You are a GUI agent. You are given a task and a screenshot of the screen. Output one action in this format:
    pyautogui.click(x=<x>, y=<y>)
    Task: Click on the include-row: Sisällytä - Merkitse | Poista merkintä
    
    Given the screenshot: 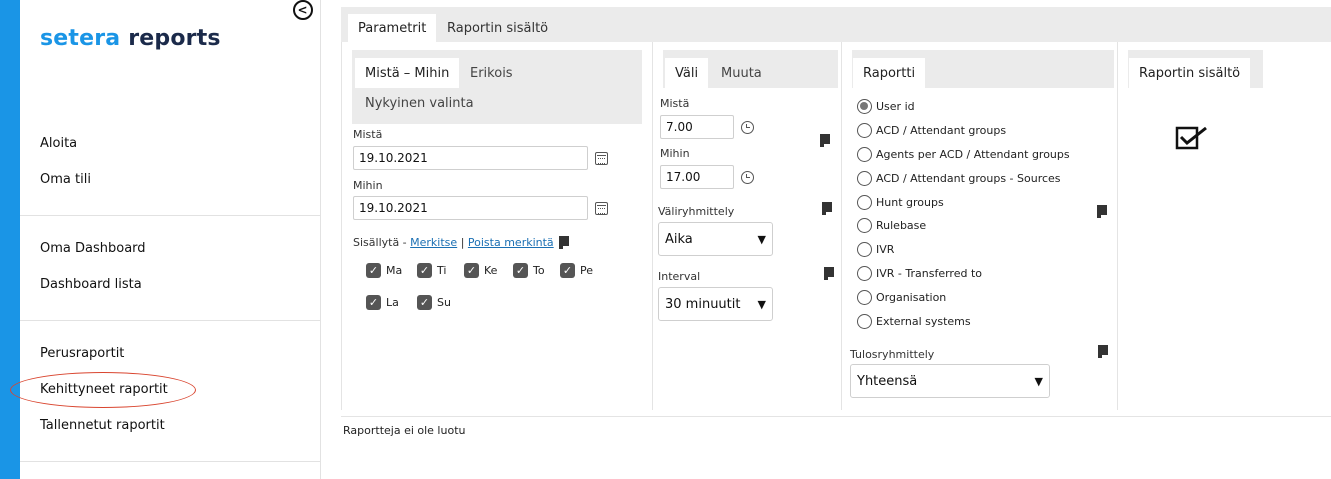 What is the action you would take?
    pyautogui.click(x=453, y=242)
    